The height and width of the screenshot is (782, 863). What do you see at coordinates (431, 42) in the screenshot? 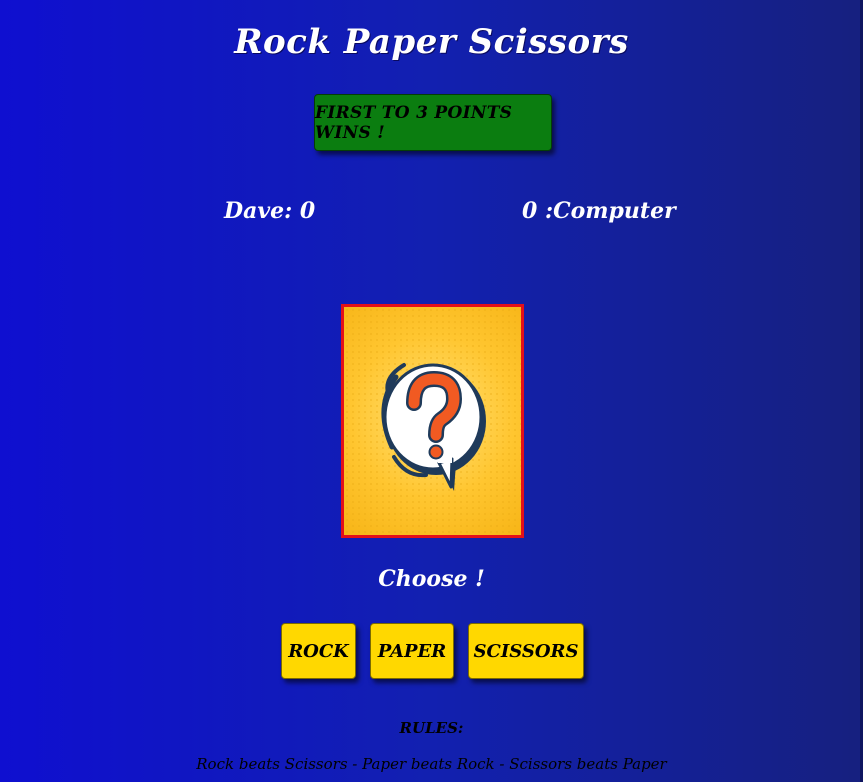
I see `page-title: Rock Paper Scissors` at bounding box center [431, 42].